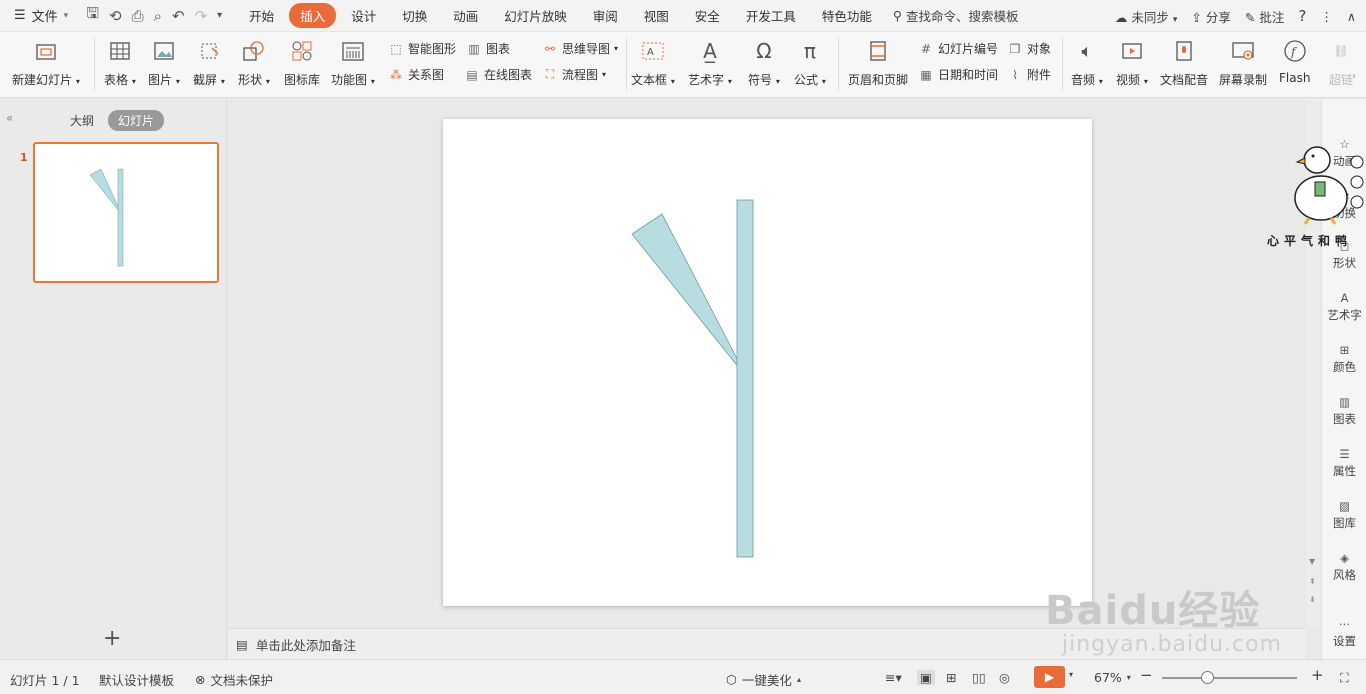 This screenshot has width=1366, height=694. I want to click on expand-ribbon-icon: ›, so click(1354, 76).